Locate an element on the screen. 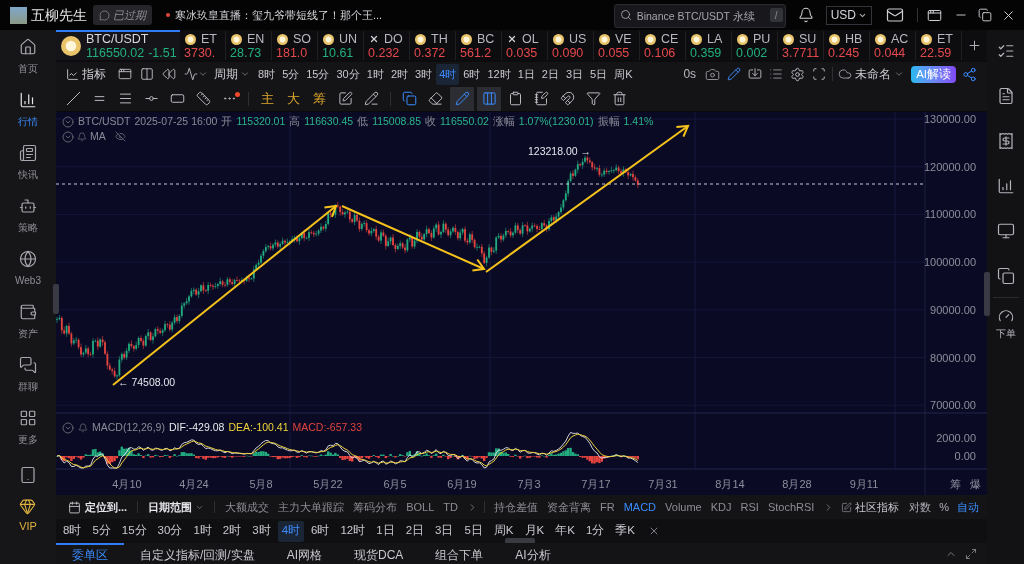 Image resolution: width=1024 pixels, height=564 pixels. timeframe-tab: 1时 is located at coordinates (202, 531).